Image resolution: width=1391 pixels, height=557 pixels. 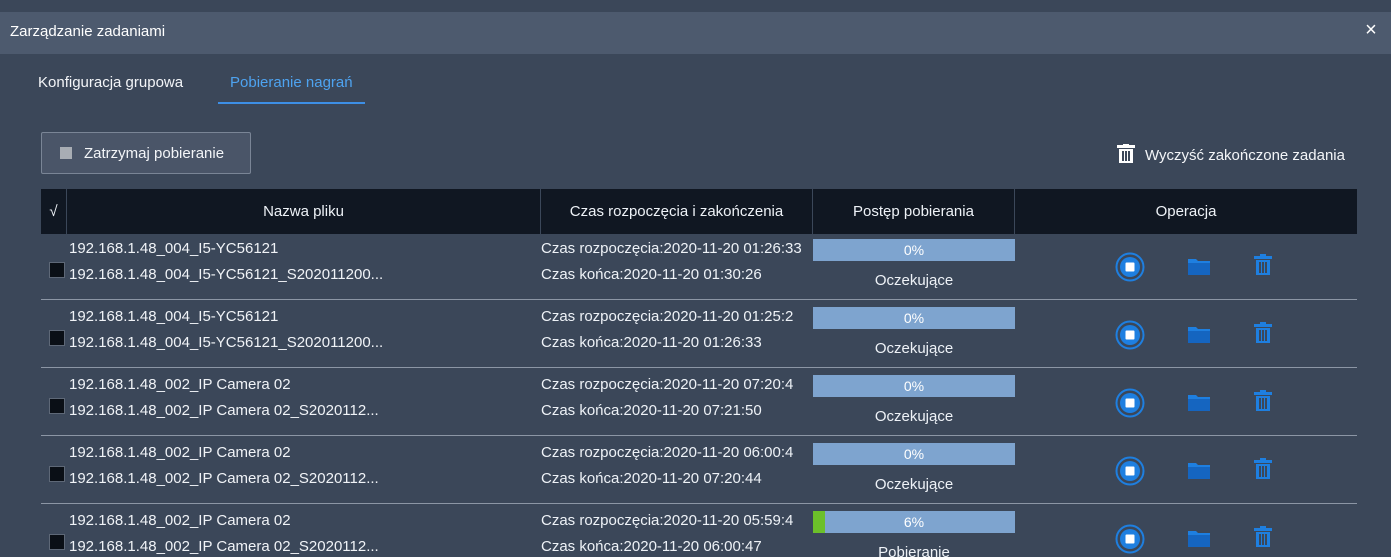 I want to click on end-time: Czas końca:2020-11-20 01:26:33, so click(x=651, y=342).